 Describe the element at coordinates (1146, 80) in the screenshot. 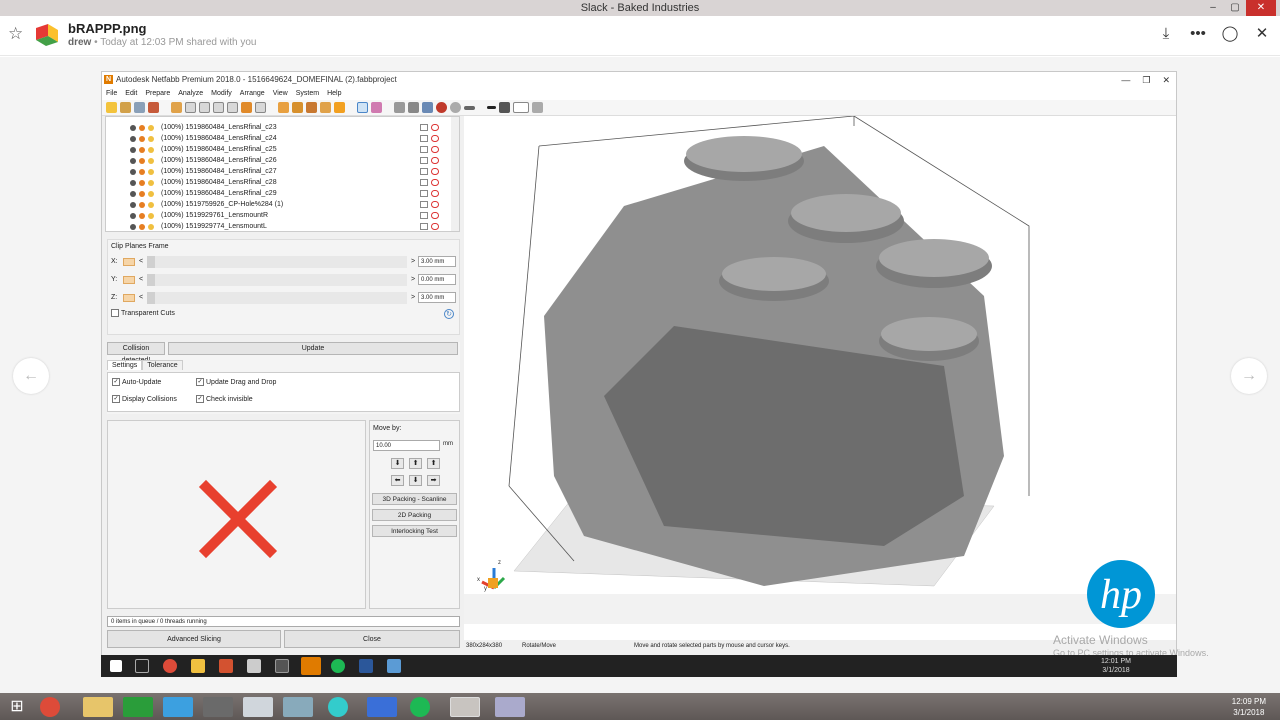

I see `netfabb-maximize-icon: ❐` at that location.